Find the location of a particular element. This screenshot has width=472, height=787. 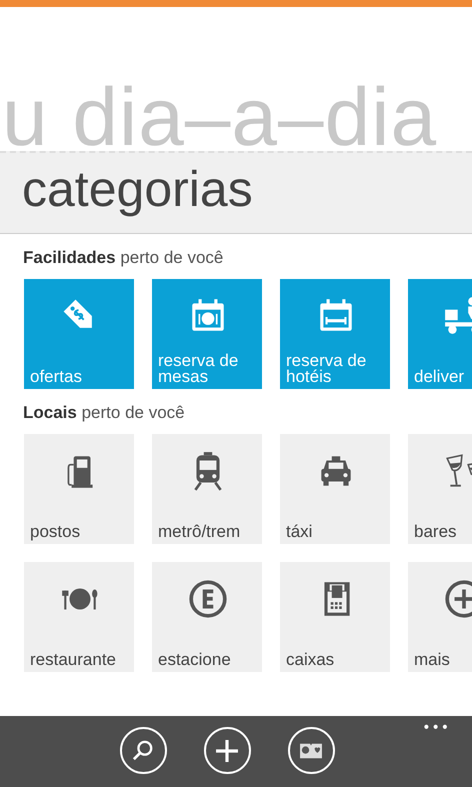

search-button is located at coordinates (143, 750).